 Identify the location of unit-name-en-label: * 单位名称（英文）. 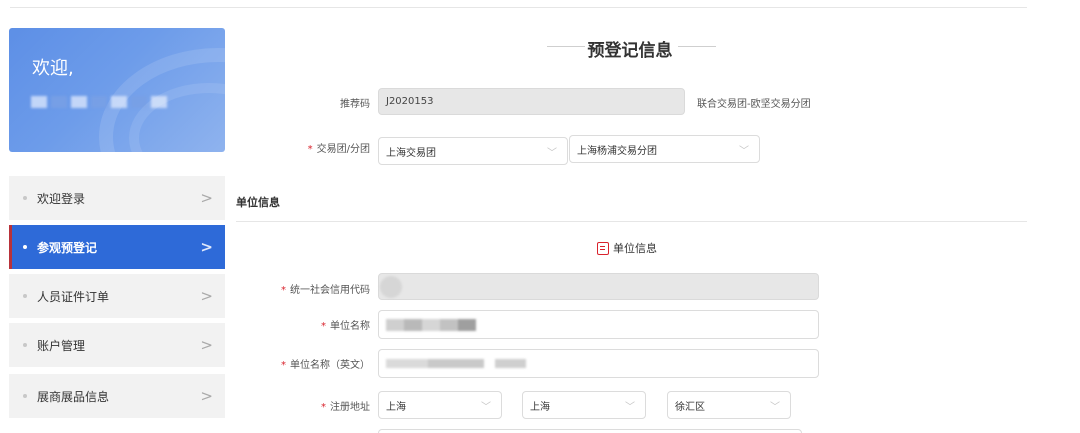
(325, 365).